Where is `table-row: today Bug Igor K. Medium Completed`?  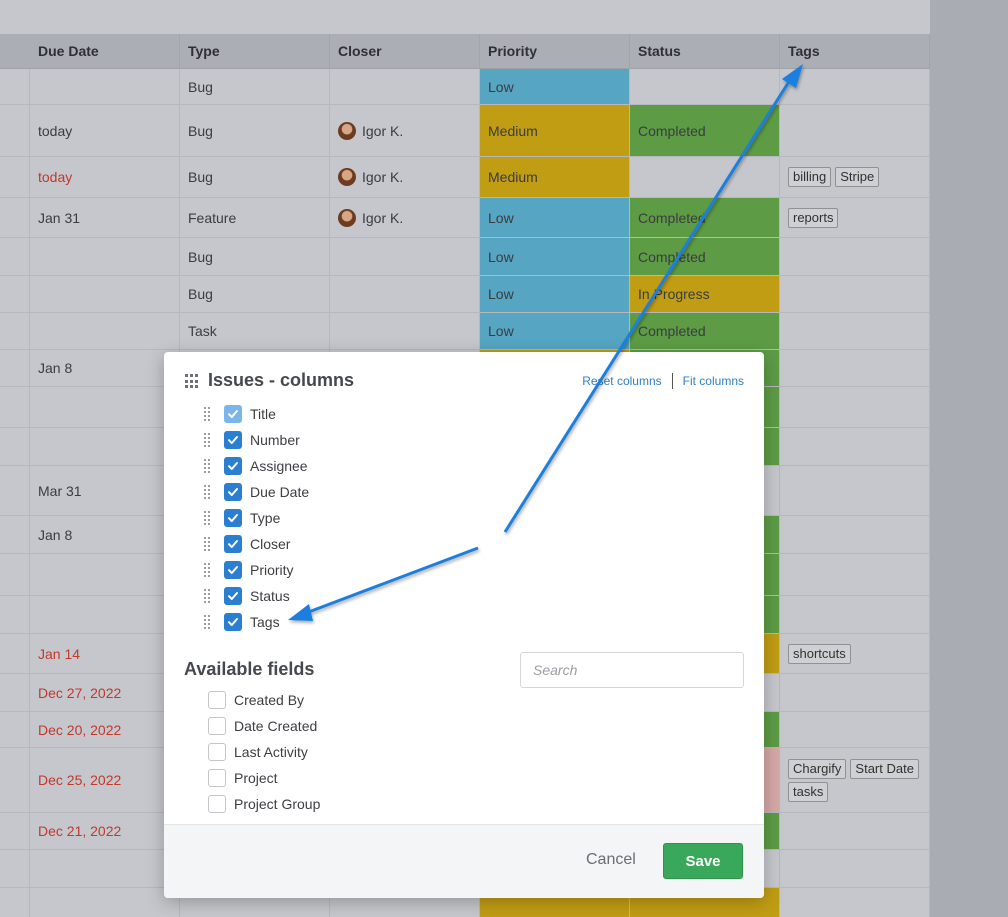
table-row: today Bug Igor K. Medium Completed is located at coordinates (465, 131).